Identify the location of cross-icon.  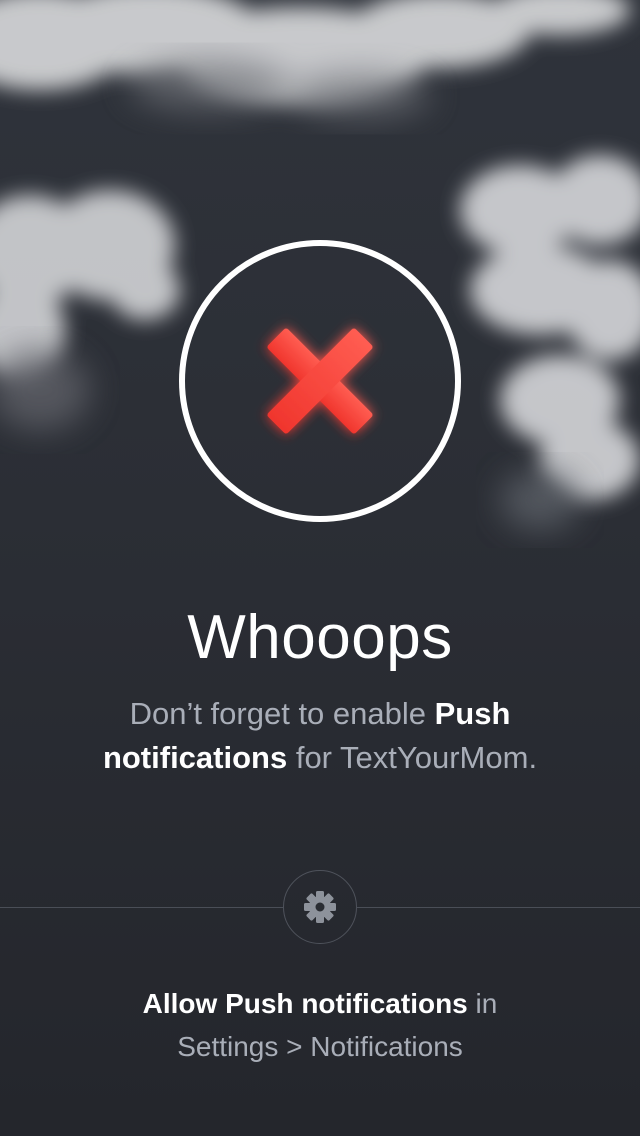
(320, 381).